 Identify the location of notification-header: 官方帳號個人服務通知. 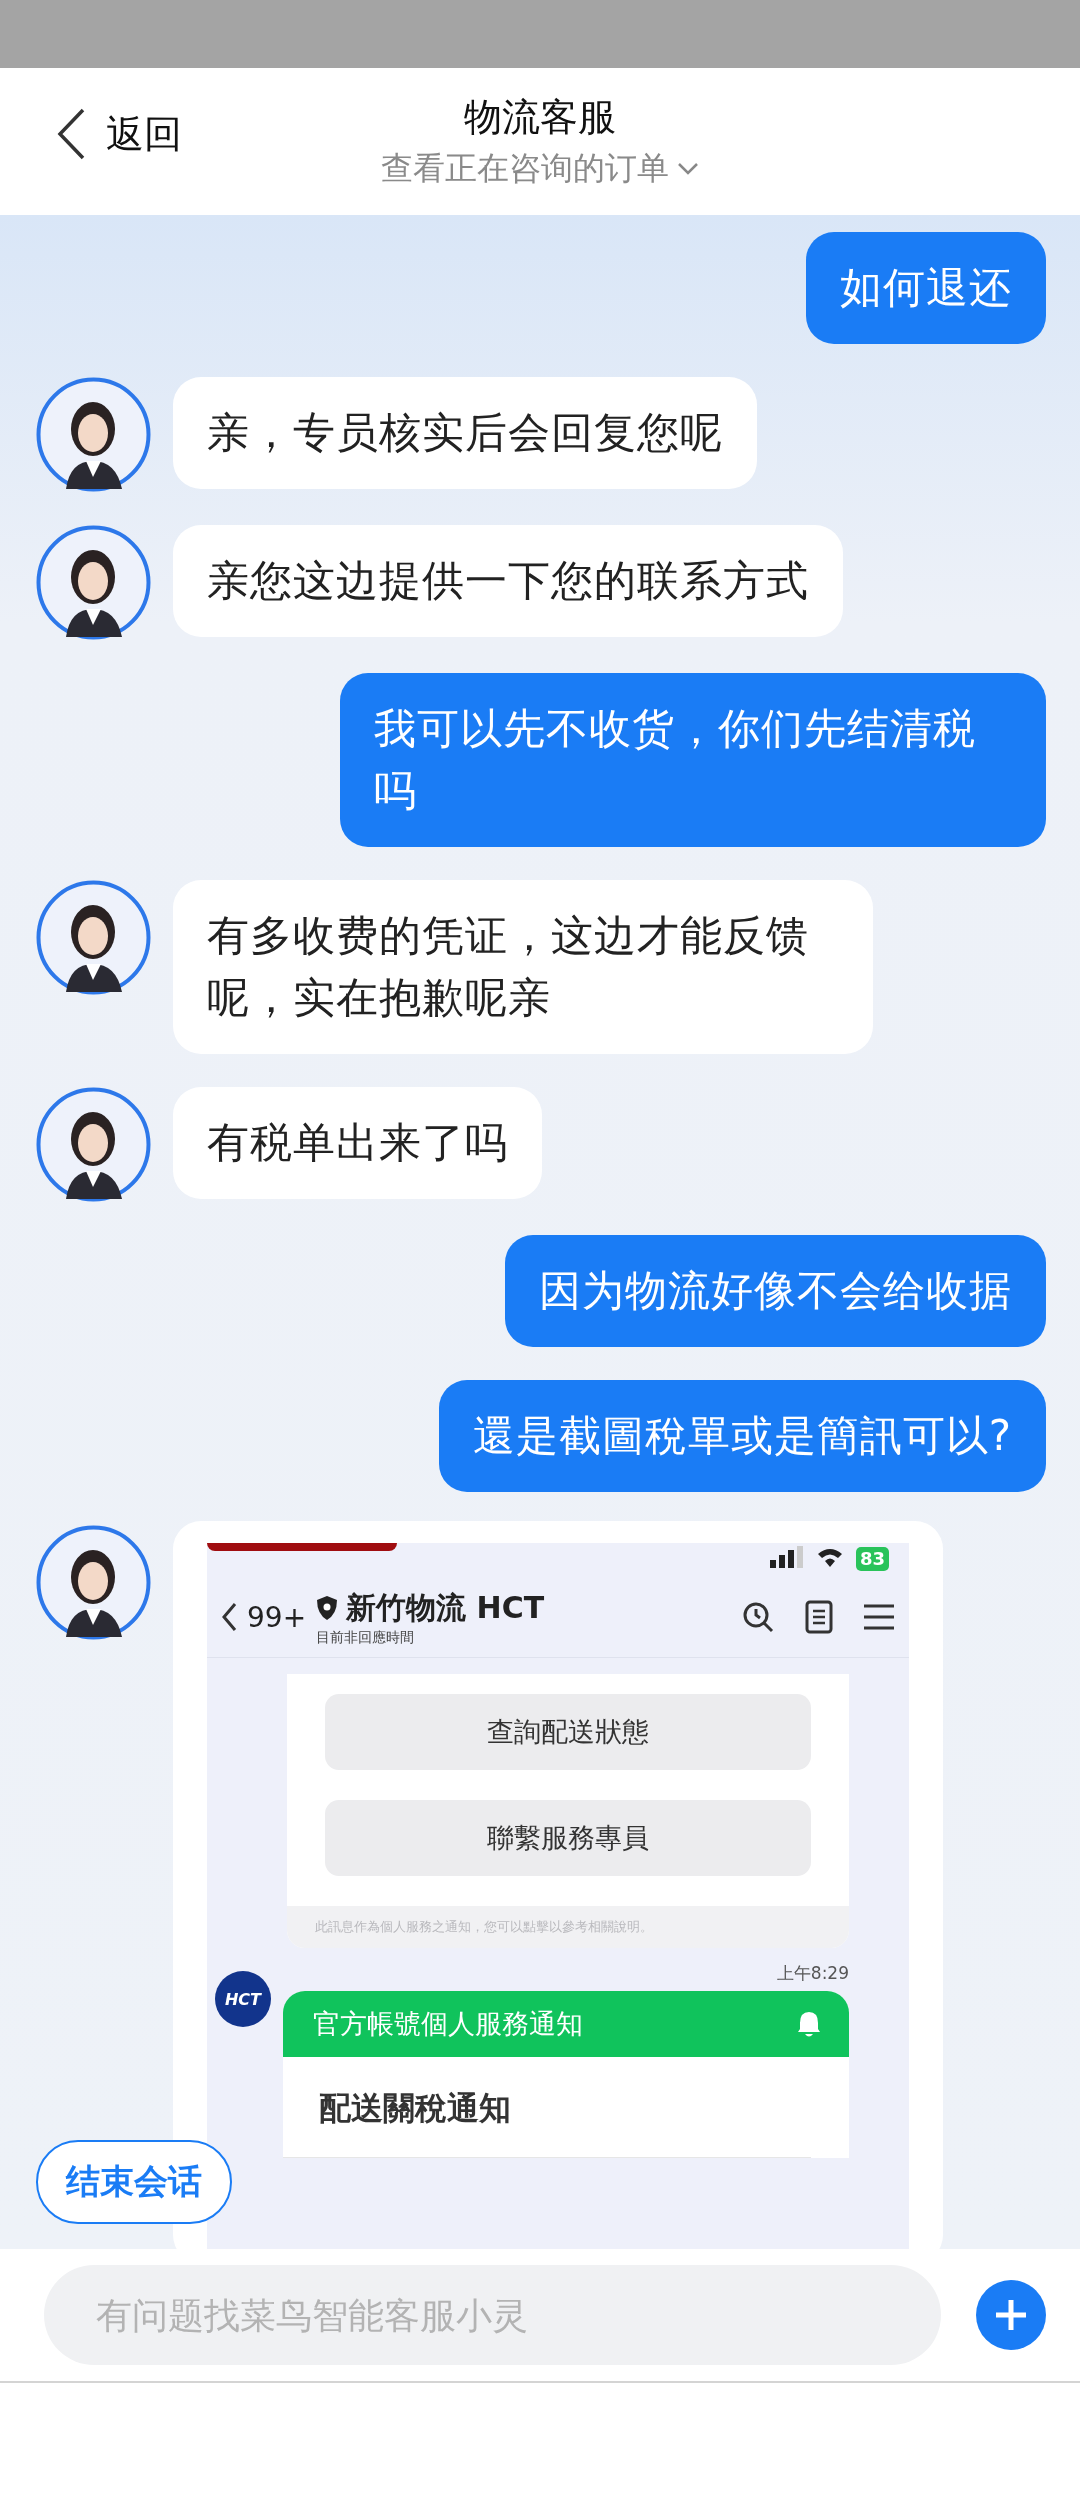
(566, 2024).